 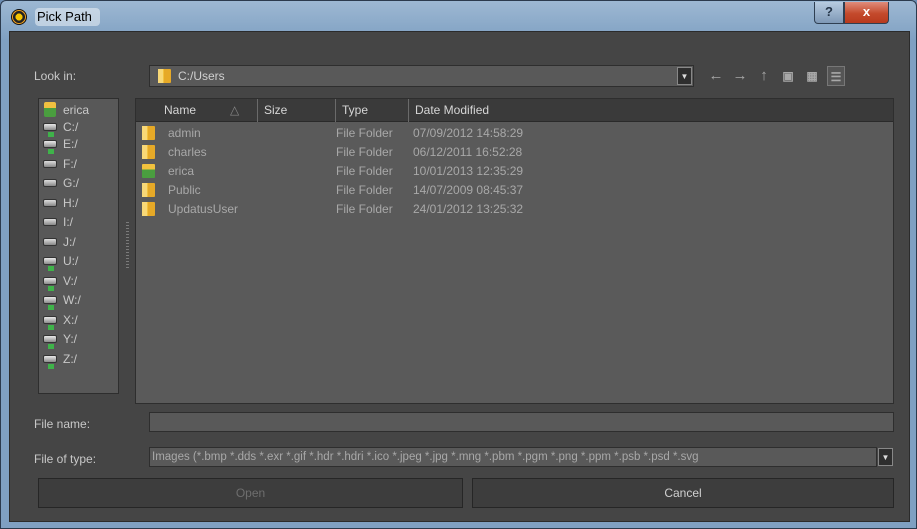 I want to click on file-name-label: File name:, so click(x=62, y=424).